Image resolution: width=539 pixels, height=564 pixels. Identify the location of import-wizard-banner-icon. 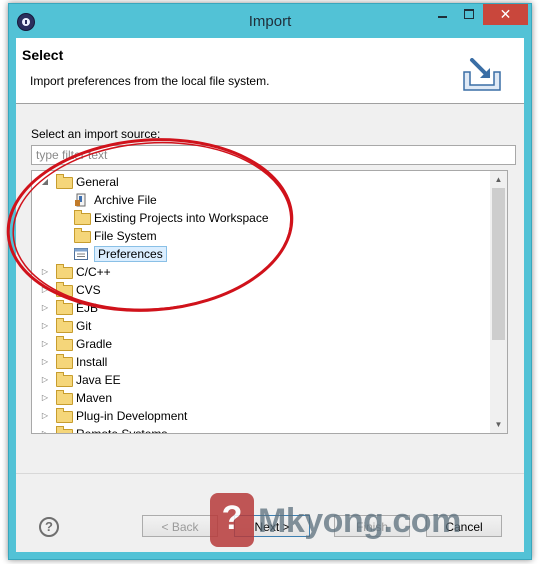
(482, 74).